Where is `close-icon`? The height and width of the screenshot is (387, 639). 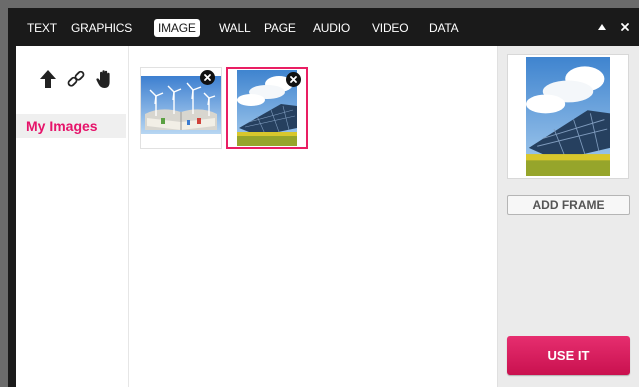
close-icon is located at coordinates (625, 27).